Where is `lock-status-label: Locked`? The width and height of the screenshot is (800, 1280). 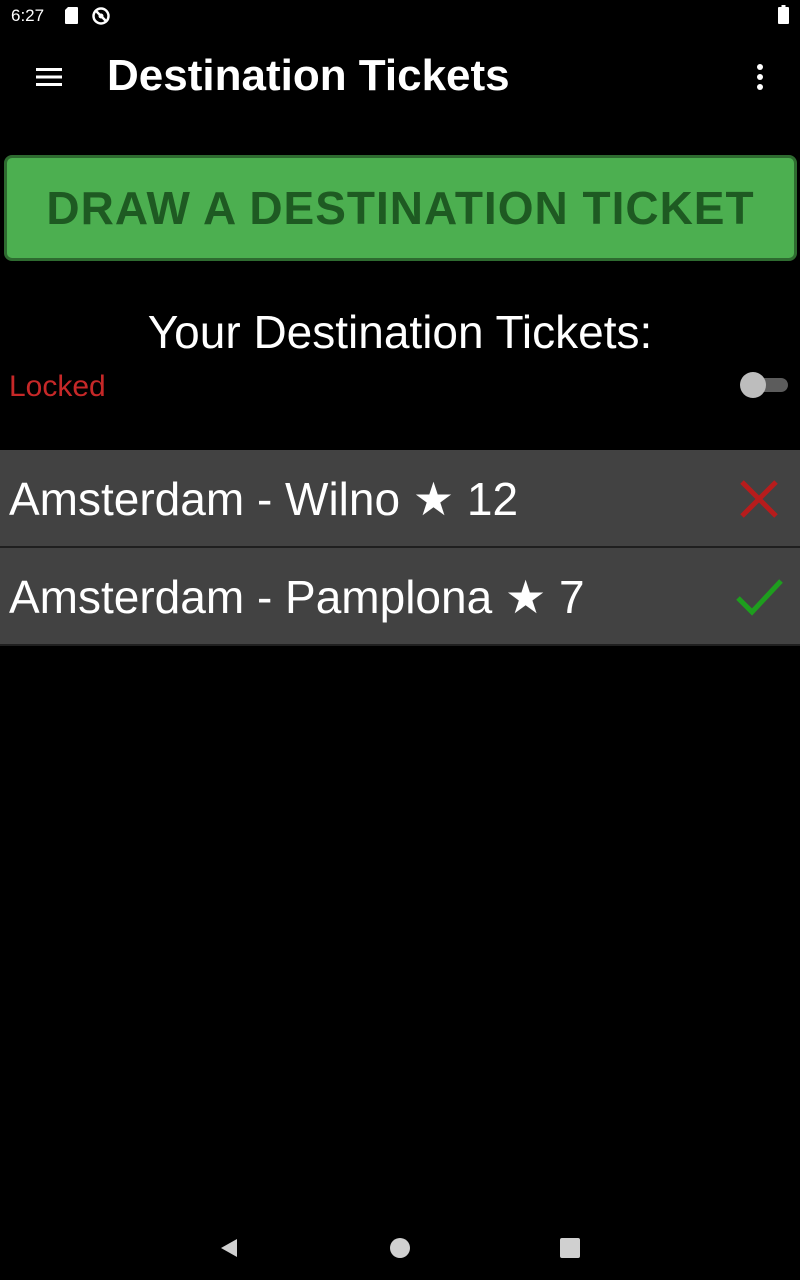
lock-status-label: Locked is located at coordinates (57, 386).